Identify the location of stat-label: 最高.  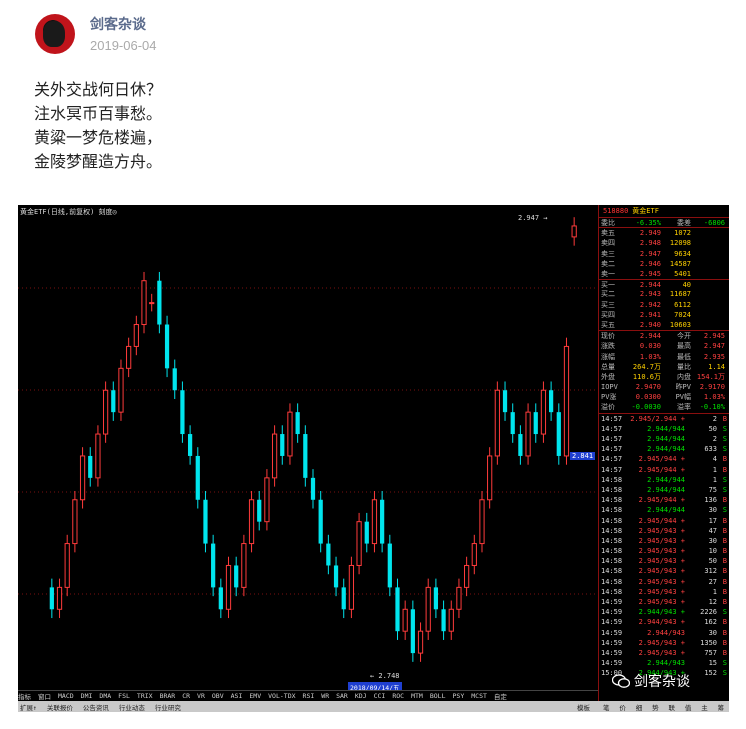
(684, 346).